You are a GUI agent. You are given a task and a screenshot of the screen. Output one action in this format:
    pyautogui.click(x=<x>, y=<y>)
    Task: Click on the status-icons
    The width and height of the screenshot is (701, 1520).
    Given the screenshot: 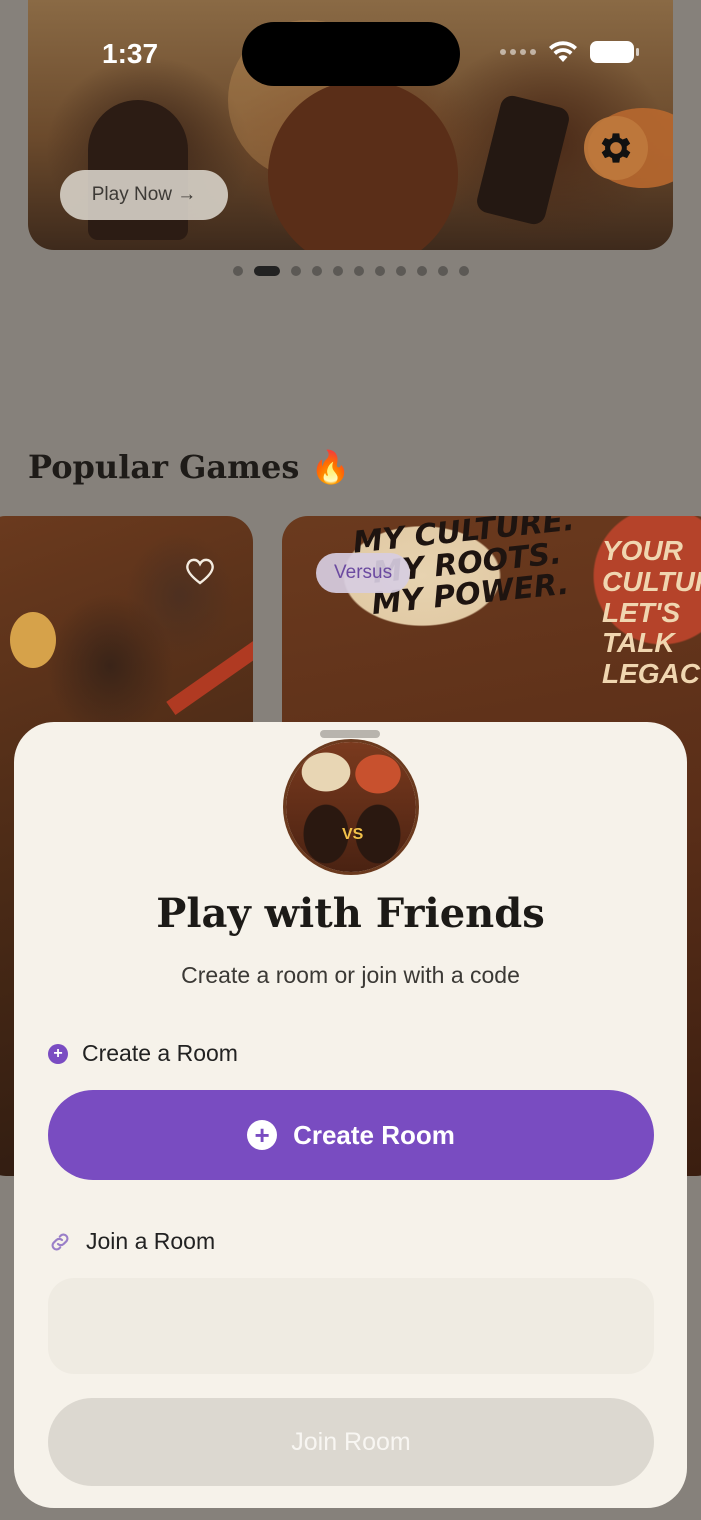 What is the action you would take?
    pyautogui.click(x=569, y=52)
    